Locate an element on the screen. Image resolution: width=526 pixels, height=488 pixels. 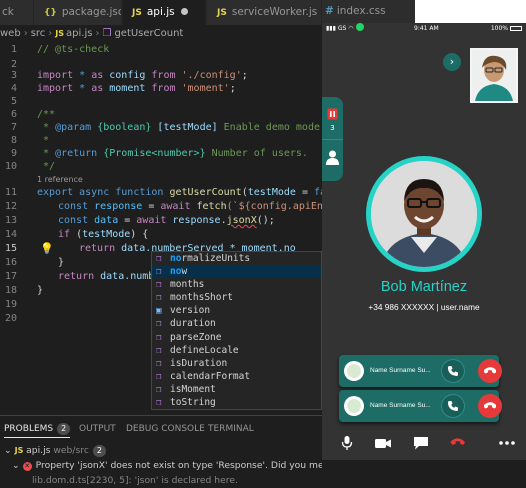
queue-count: 3 is located at coordinates (332, 128).